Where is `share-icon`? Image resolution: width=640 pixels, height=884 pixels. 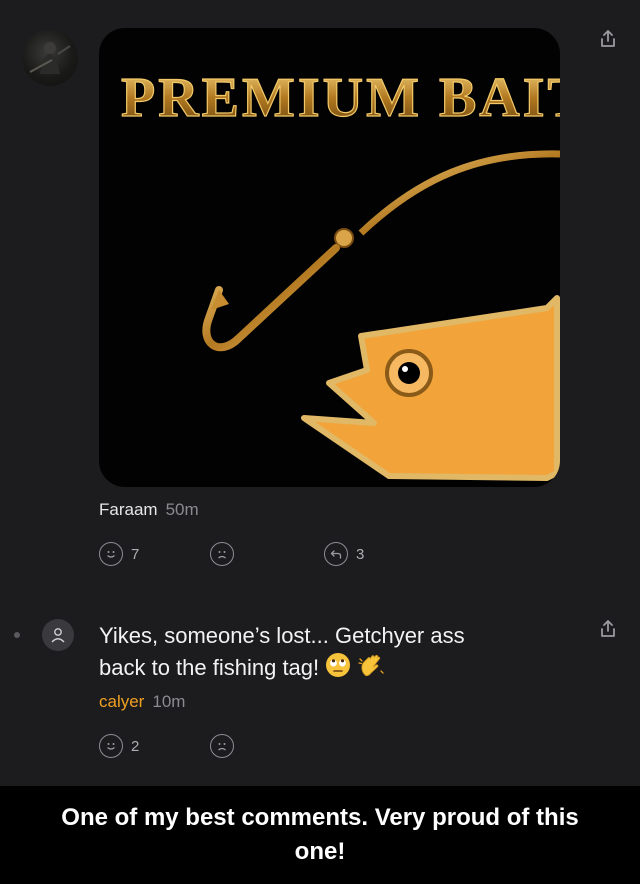
share-icon is located at coordinates (608, 39).